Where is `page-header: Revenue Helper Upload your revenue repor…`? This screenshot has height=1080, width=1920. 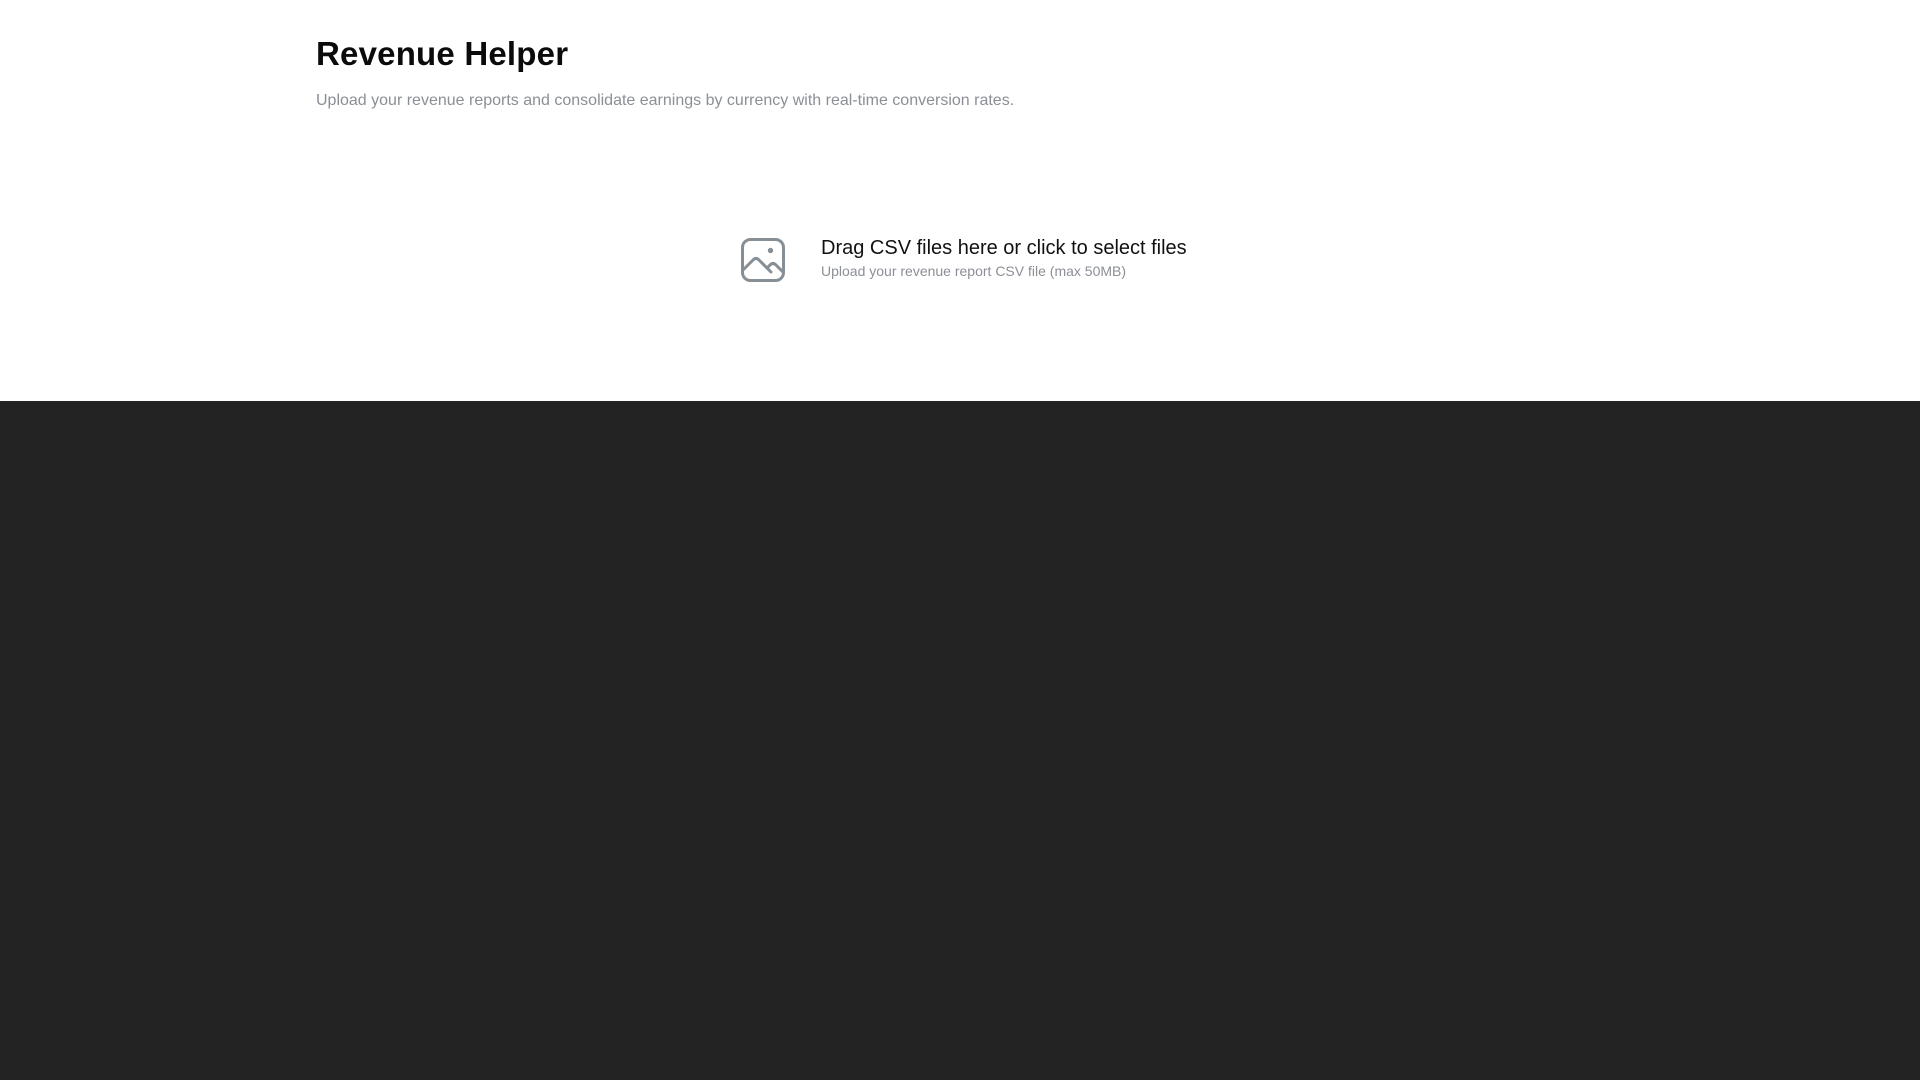
page-header: Revenue Helper Upload your revenue repor… is located at coordinates (665, 72).